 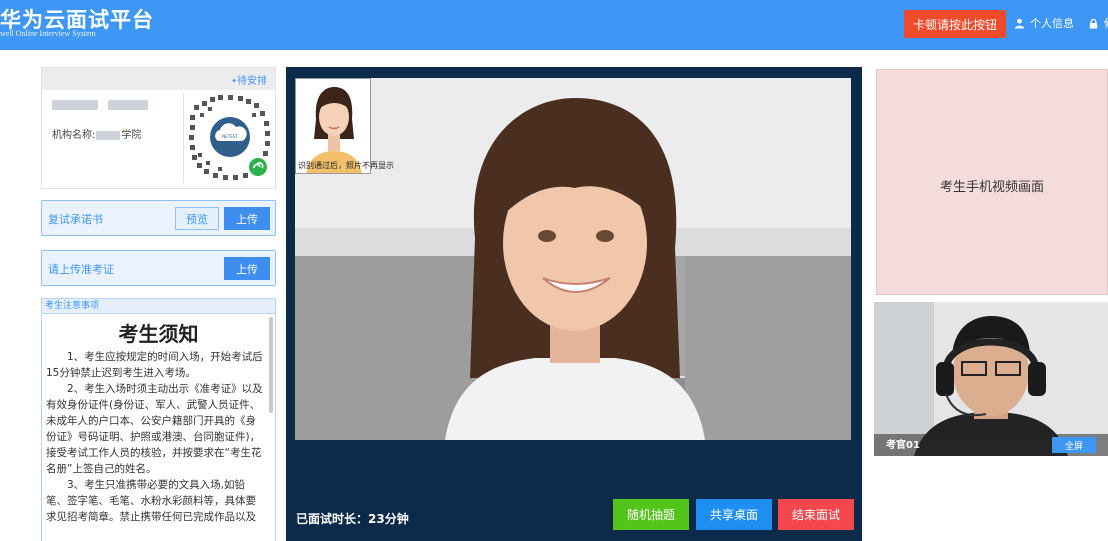 I want to click on end-interview-button: 结束面试, so click(x=816, y=514).